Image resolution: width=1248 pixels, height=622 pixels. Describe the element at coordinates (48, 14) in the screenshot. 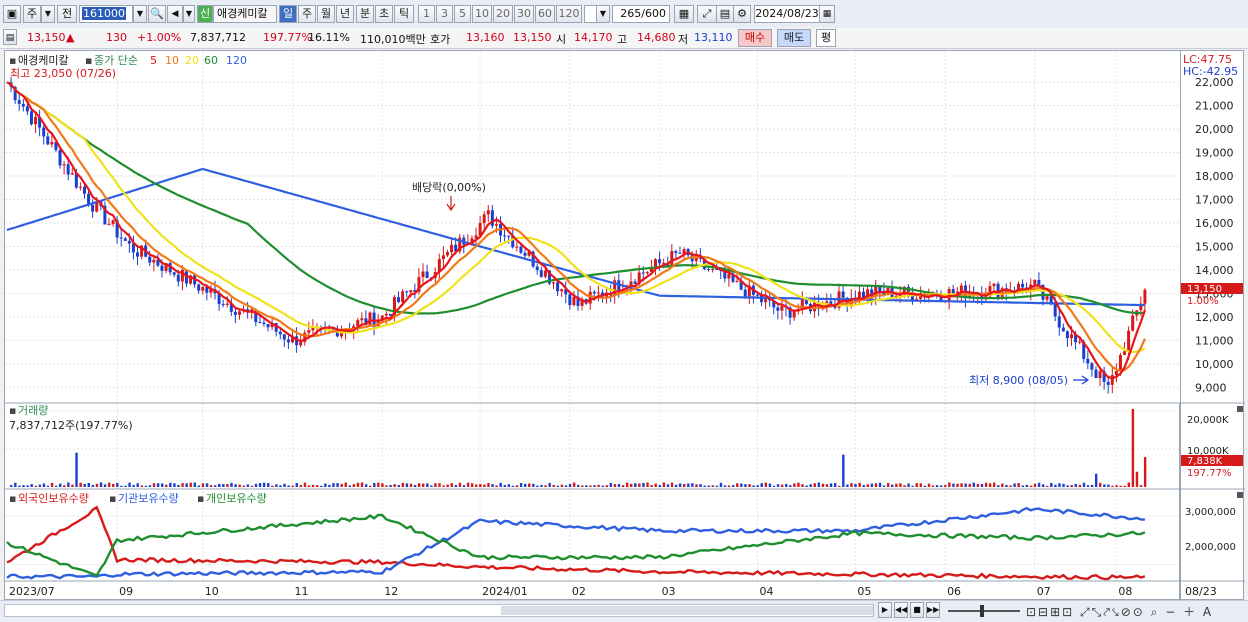

I see `chevron-down-icon: ▼` at that location.